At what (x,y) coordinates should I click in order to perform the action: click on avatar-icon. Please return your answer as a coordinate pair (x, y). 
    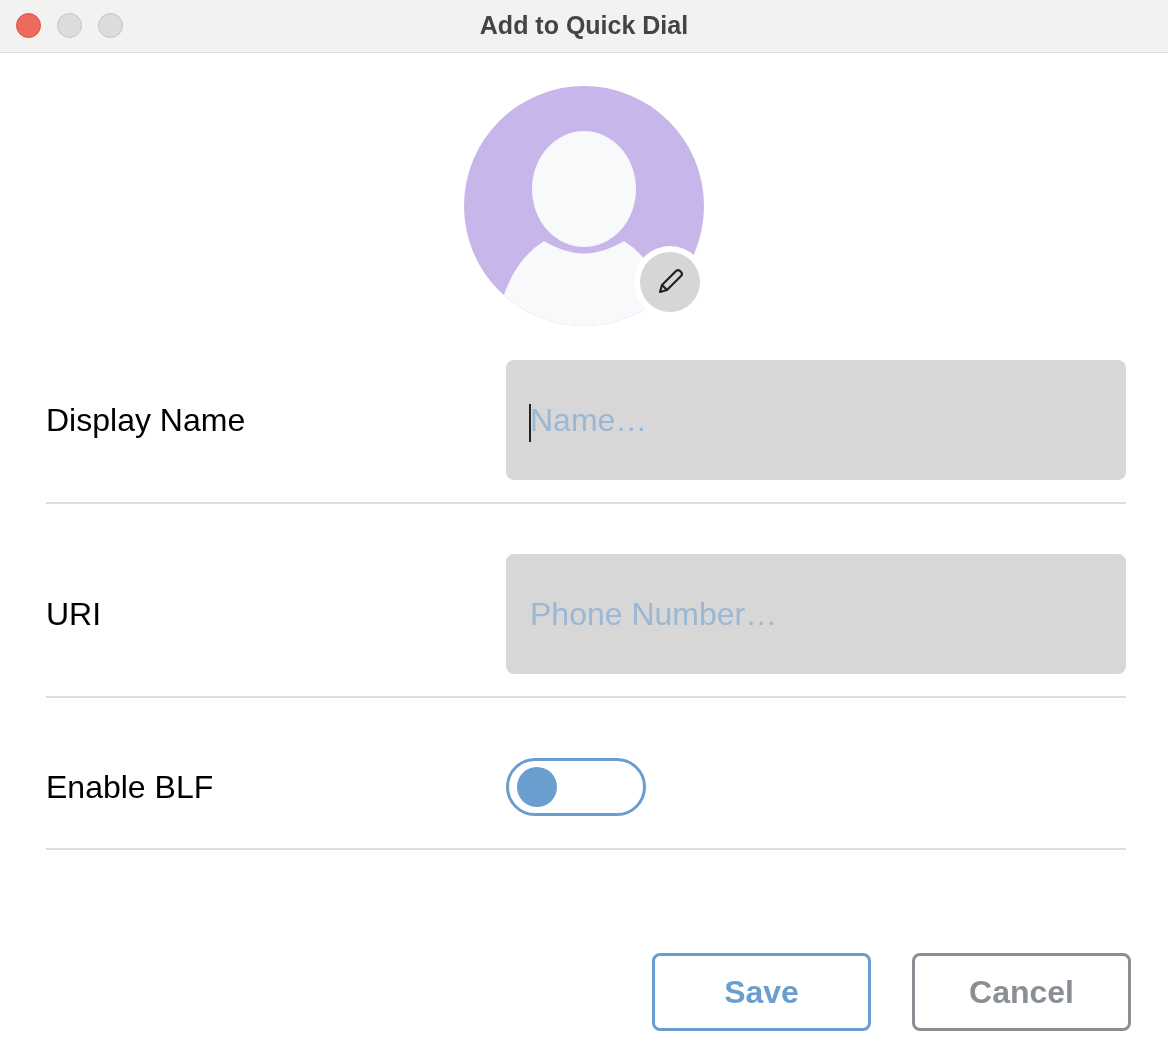
    Looking at the image, I should click on (584, 206).